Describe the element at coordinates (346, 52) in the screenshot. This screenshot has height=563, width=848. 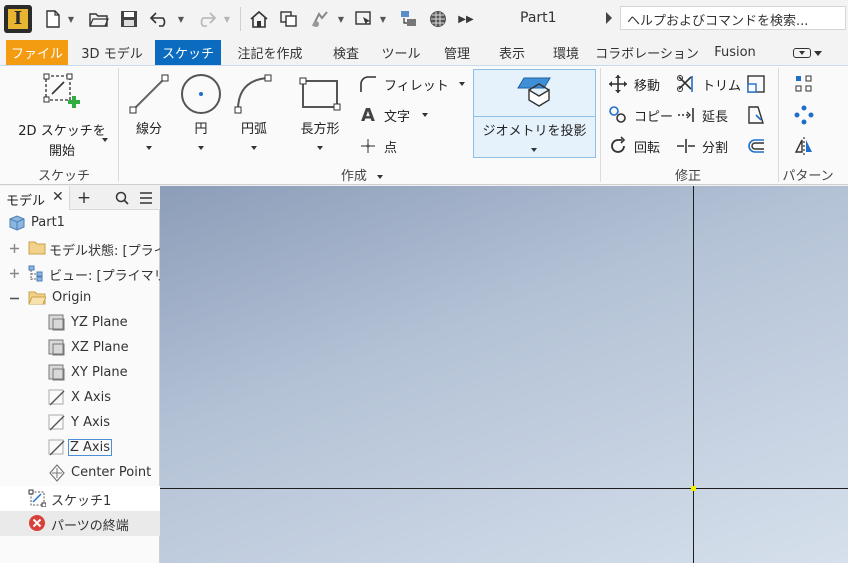
I see `tab-inspect: 検査` at that location.